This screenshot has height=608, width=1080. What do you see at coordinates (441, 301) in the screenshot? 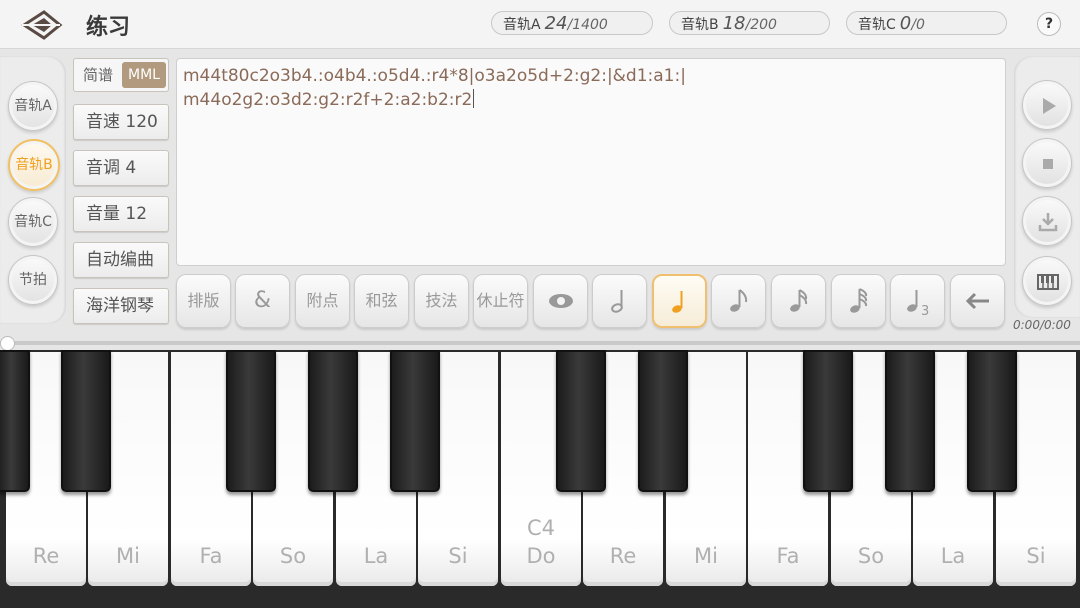
I see `technique-button: 技法` at bounding box center [441, 301].